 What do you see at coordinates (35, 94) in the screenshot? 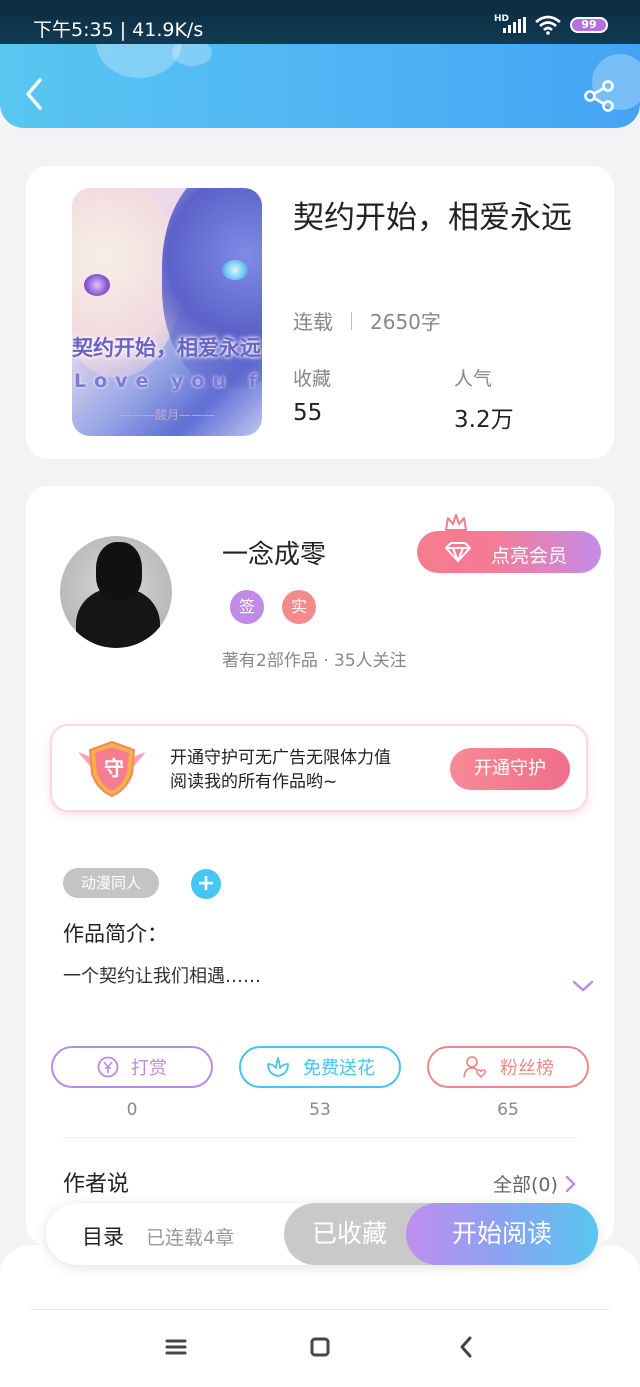
I see `chevron-left-icon` at bounding box center [35, 94].